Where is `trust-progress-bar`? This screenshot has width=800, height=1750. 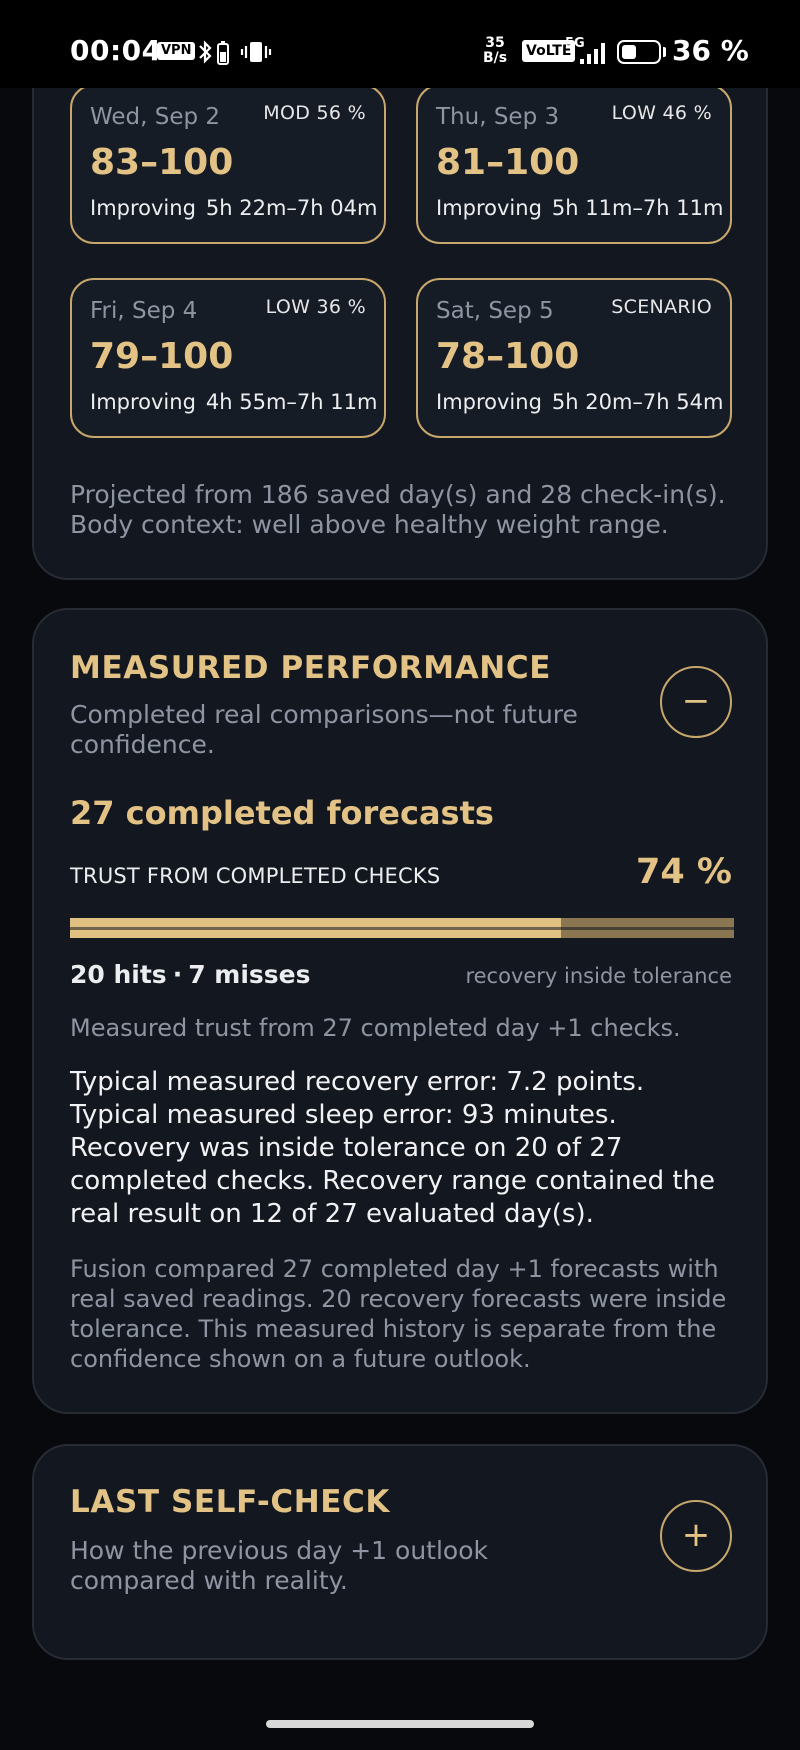 trust-progress-bar is located at coordinates (402, 928).